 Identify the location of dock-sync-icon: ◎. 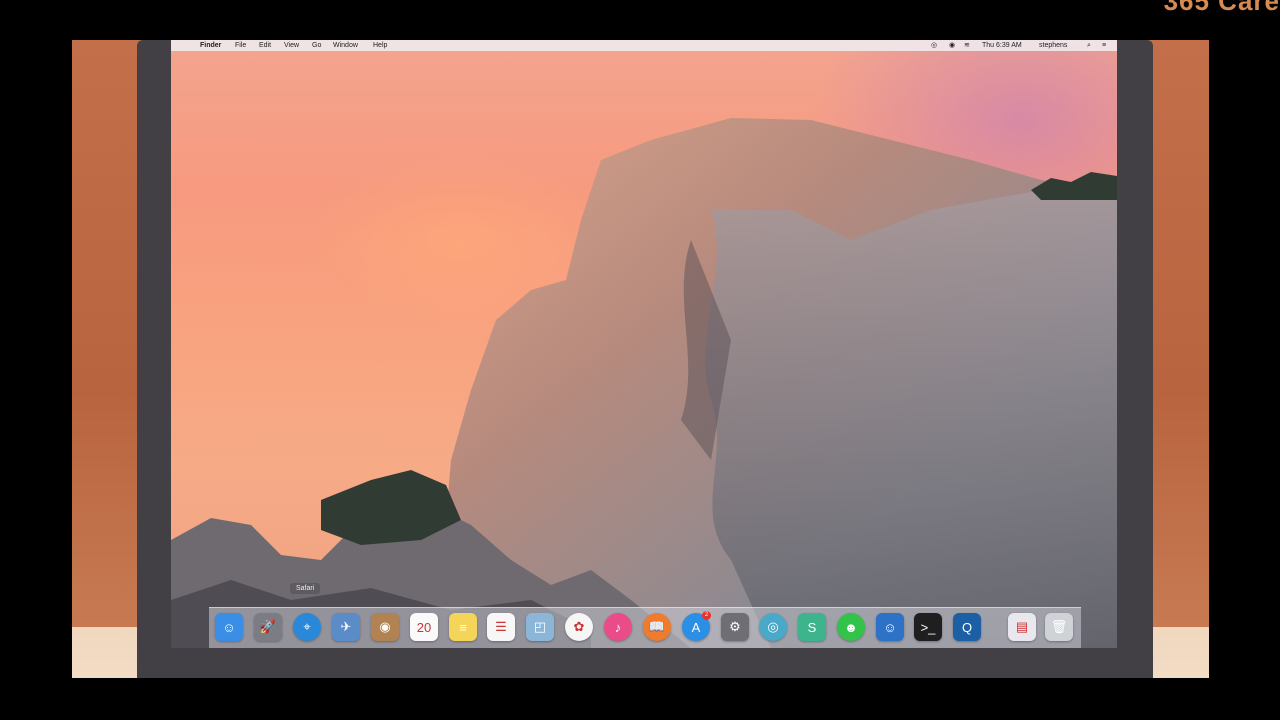
(773, 627).